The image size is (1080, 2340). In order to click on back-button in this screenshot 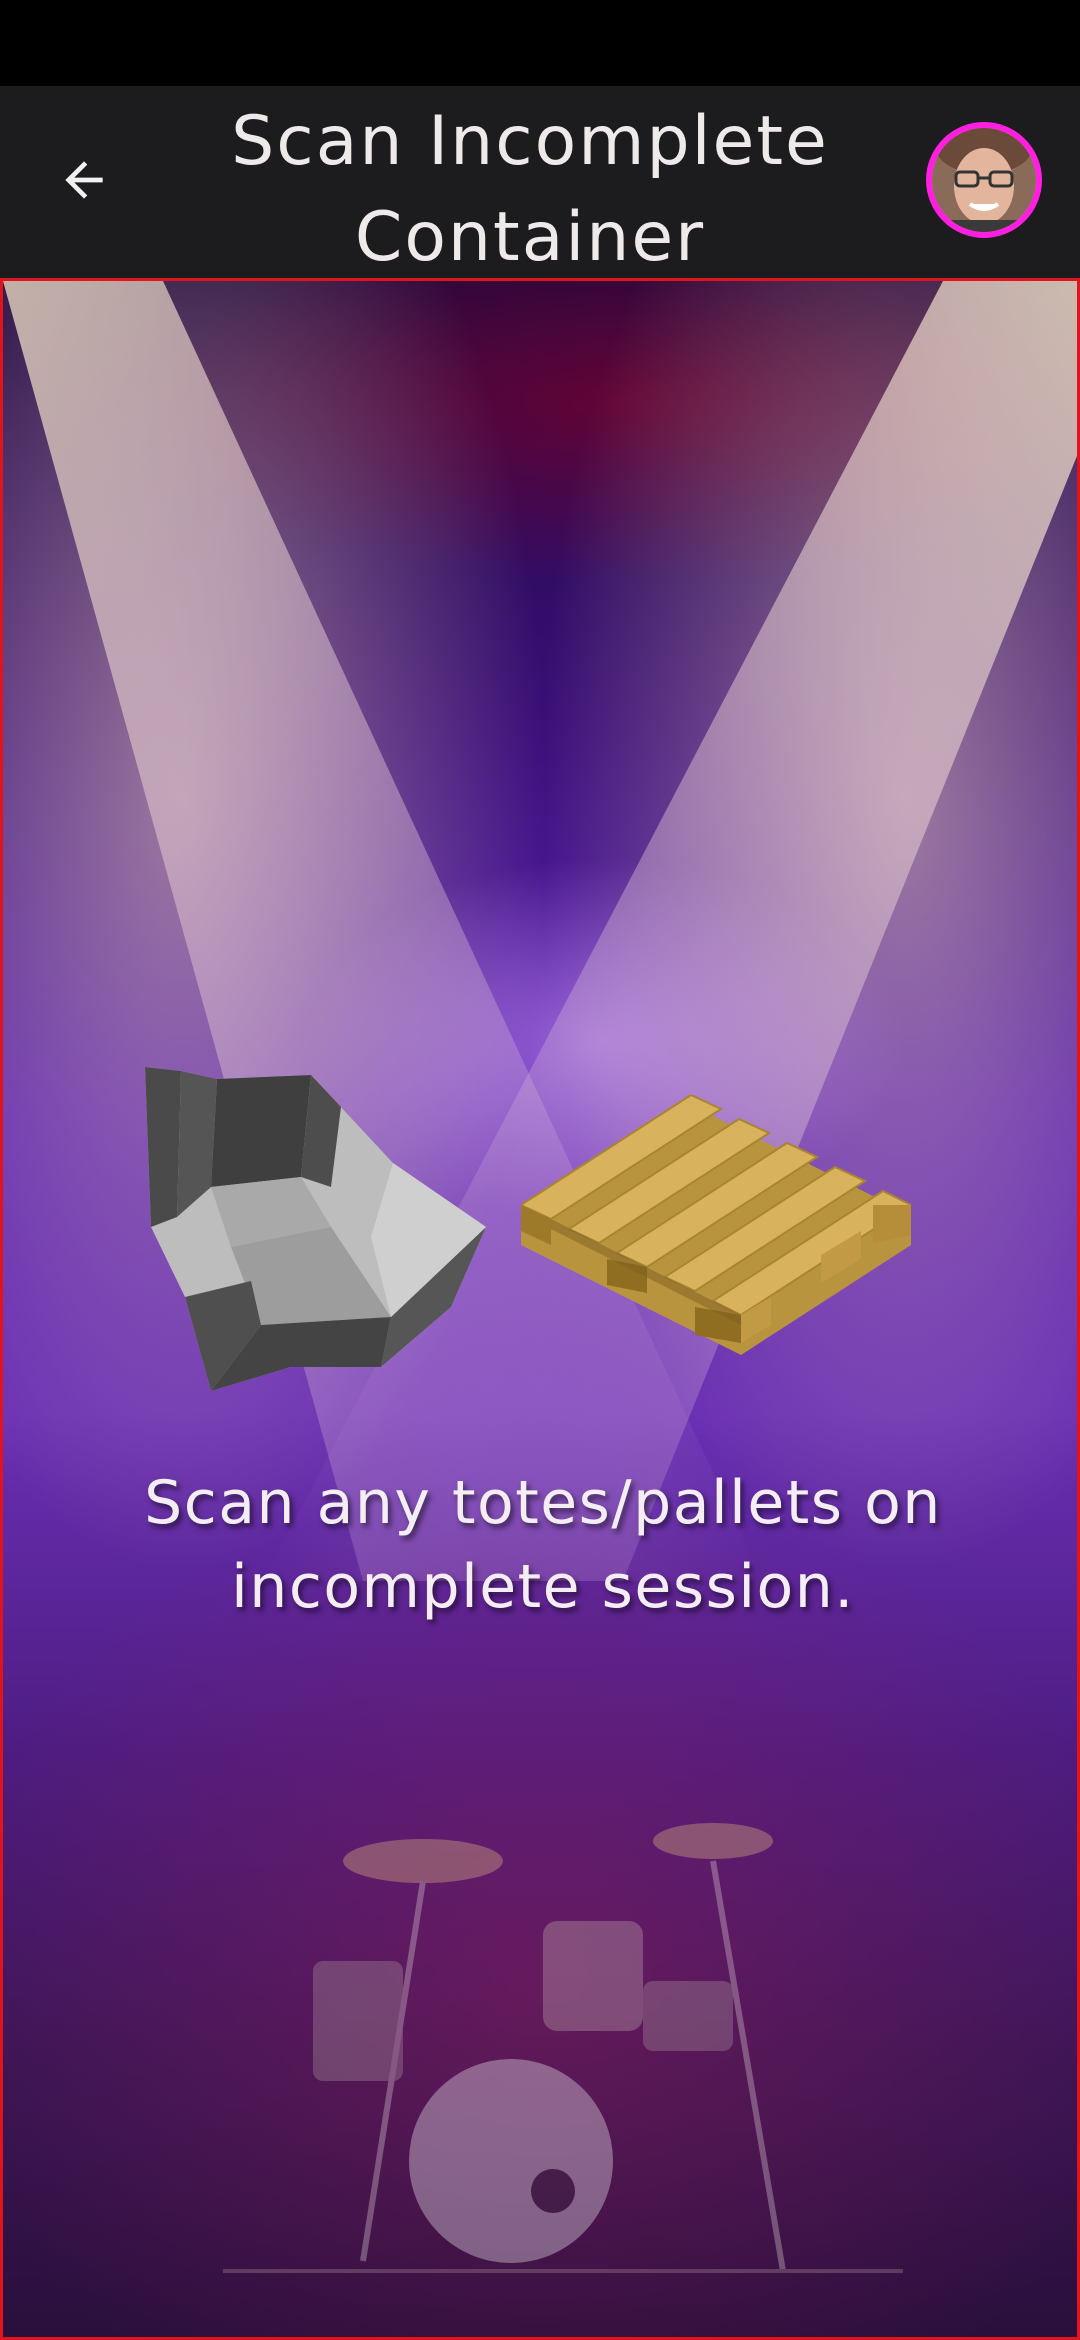, I will do `click(84, 180)`.